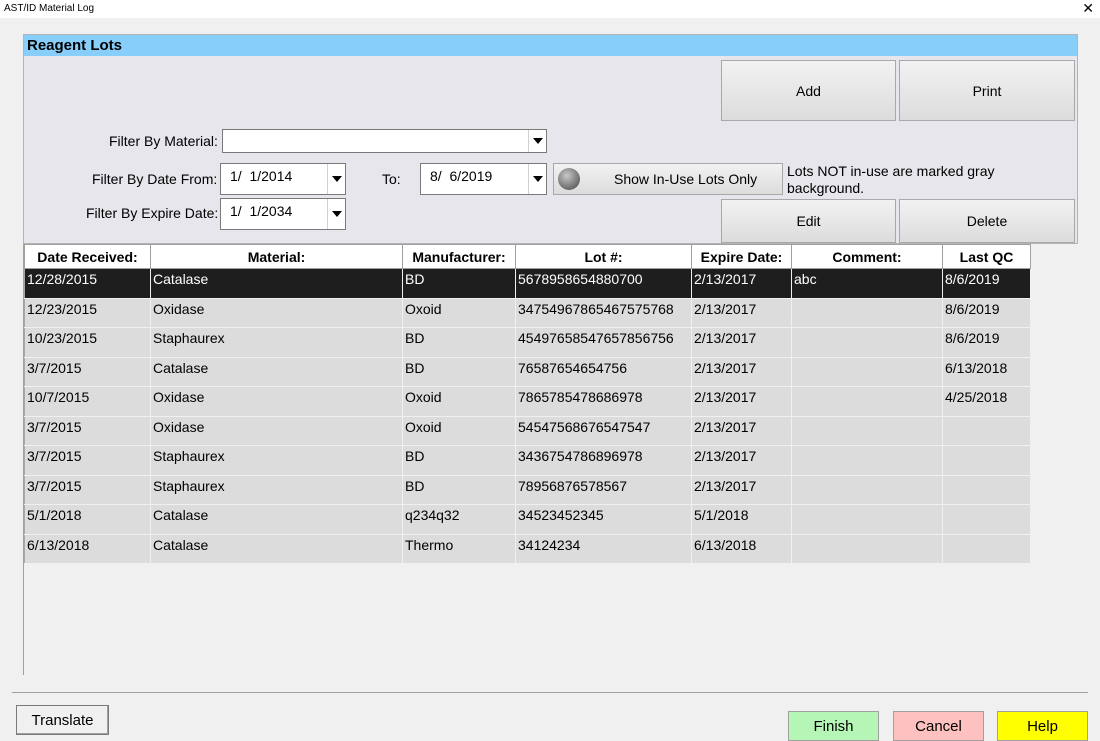  What do you see at coordinates (741, 548) in the screenshot?
I see `expire-date-cell: 6/13/2018` at bounding box center [741, 548].